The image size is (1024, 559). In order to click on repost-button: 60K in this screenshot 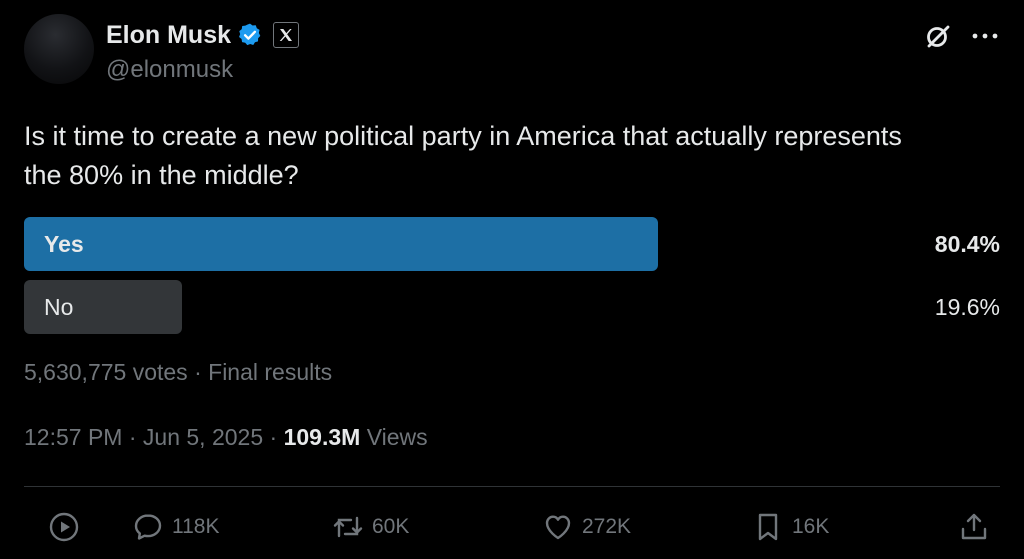, I will do `click(370, 527)`.